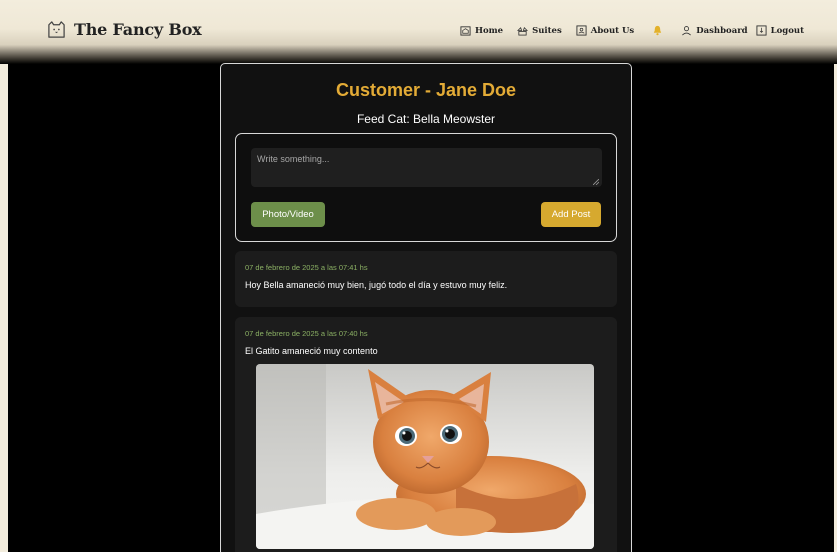 This screenshot has height=552, width=837. I want to click on resize-handle-icon, so click(596, 182).